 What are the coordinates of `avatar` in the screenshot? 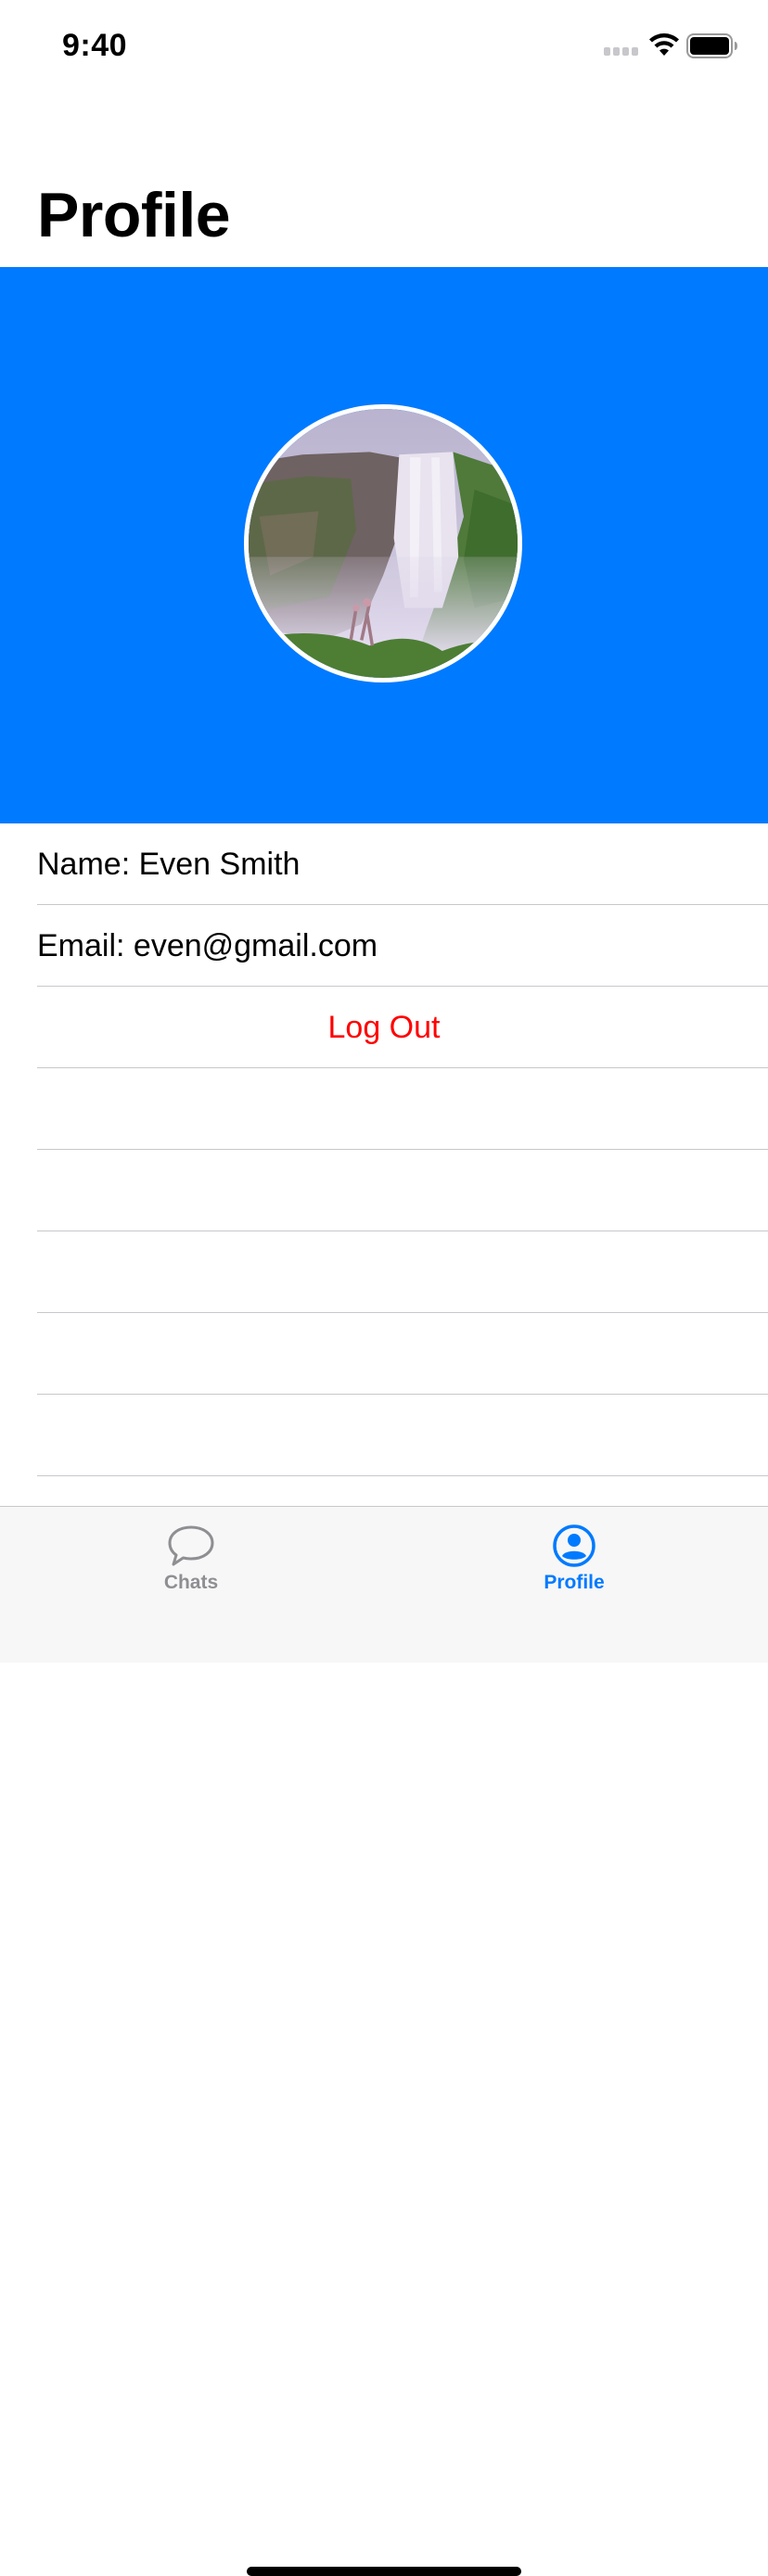 It's located at (383, 543).